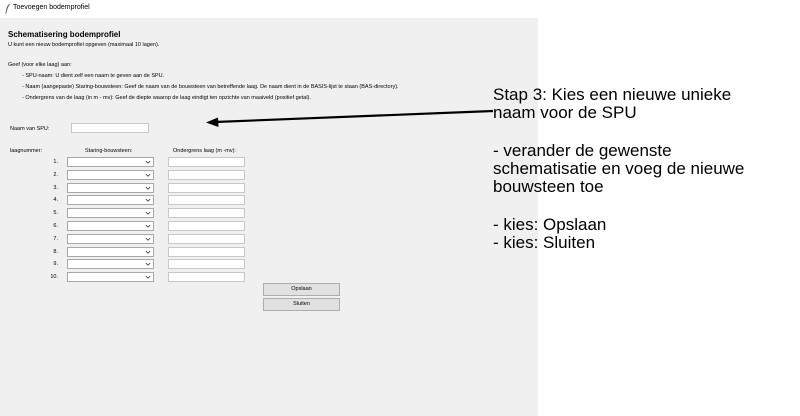 The width and height of the screenshot is (800, 416). What do you see at coordinates (204, 151) in the screenshot?
I see `column-header-lower-boundary: Ondergrens laag (m -mv):` at bounding box center [204, 151].